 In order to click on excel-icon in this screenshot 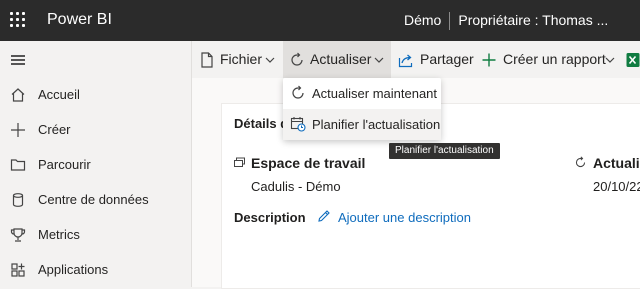, I will do `click(633, 60)`.